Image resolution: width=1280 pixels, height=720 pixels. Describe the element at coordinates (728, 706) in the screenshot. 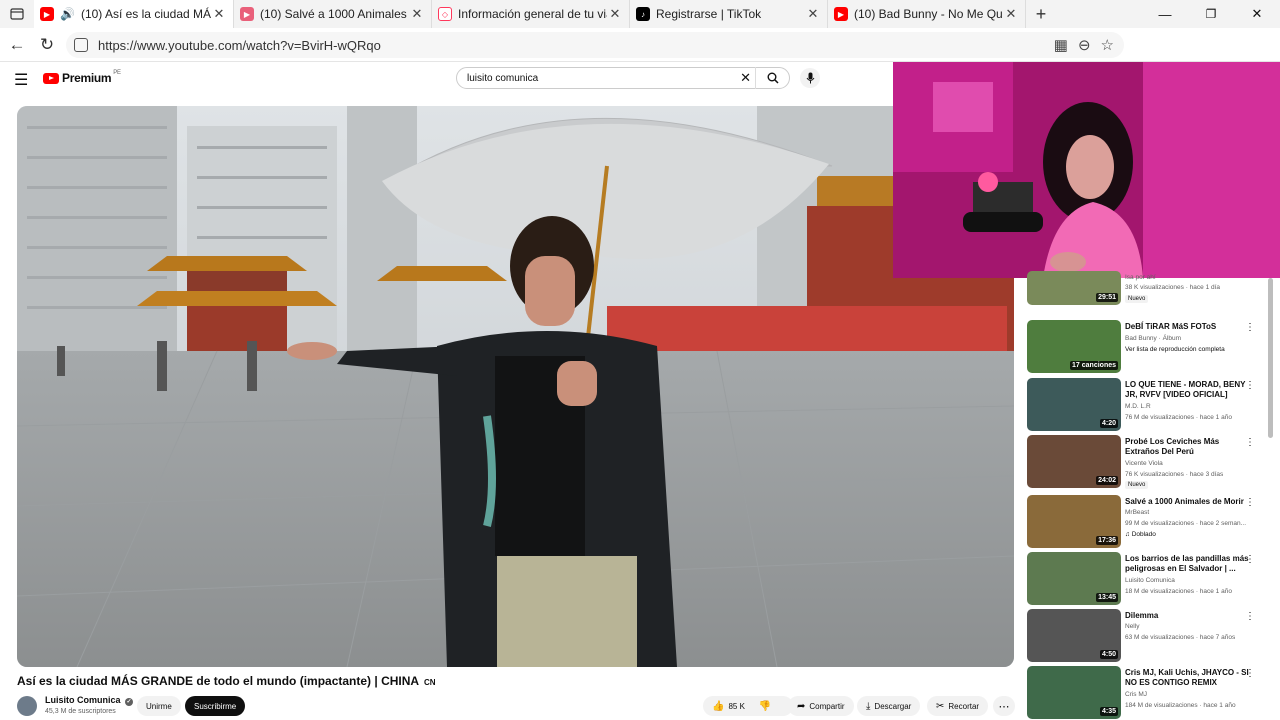

I see `like-button: 👍 85 K` at that location.